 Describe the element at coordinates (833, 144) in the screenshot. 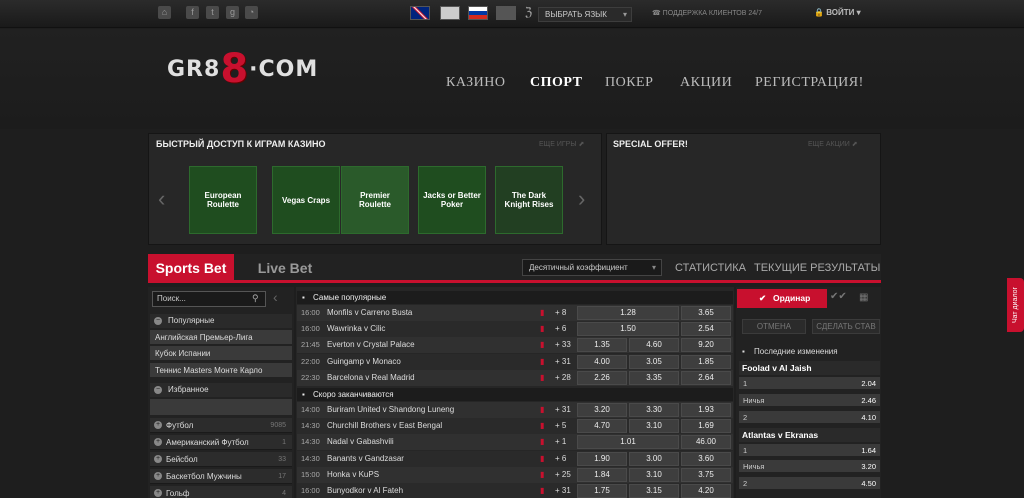

I see `more-promos-link: ЕЩЕ АКЦИИ ⬈` at that location.